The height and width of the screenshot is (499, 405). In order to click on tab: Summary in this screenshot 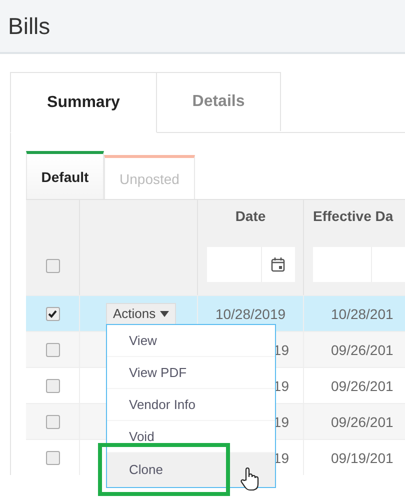, I will do `click(83, 102)`.